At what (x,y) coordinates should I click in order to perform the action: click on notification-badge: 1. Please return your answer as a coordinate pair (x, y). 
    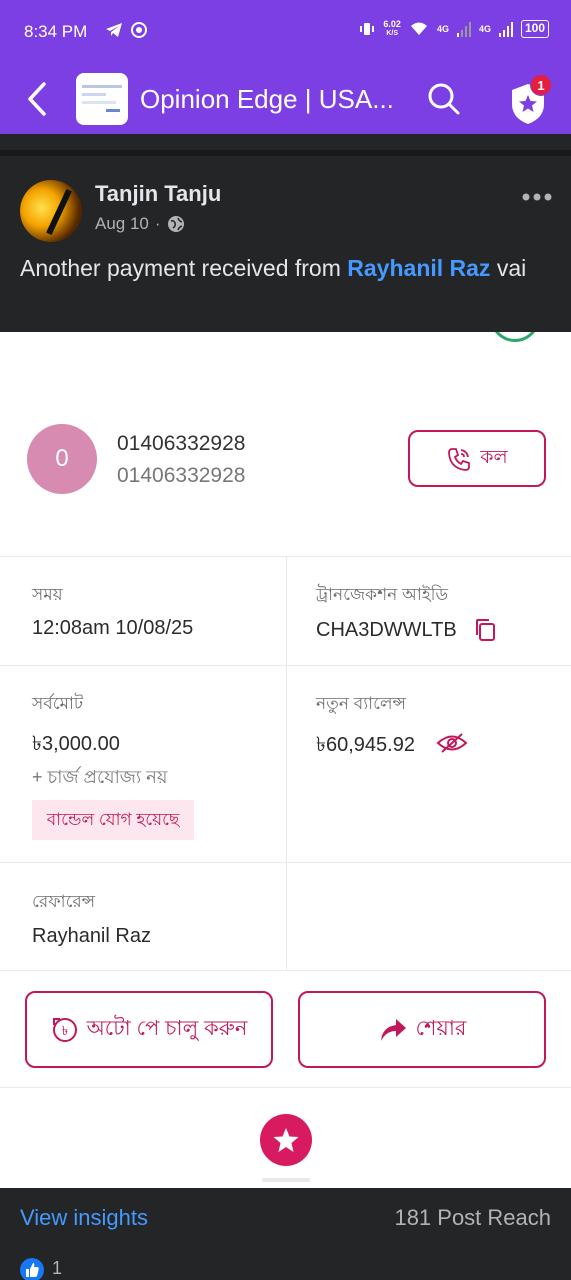
    Looking at the image, I should click on (541, 85).